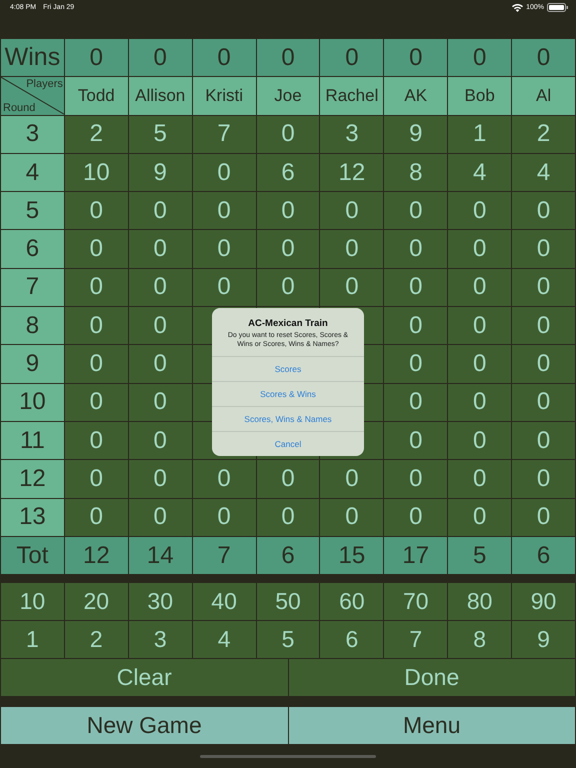  Describe the element at coordinates (224, 601) in the screenshot. I see `keypad-key: 40` at that location.